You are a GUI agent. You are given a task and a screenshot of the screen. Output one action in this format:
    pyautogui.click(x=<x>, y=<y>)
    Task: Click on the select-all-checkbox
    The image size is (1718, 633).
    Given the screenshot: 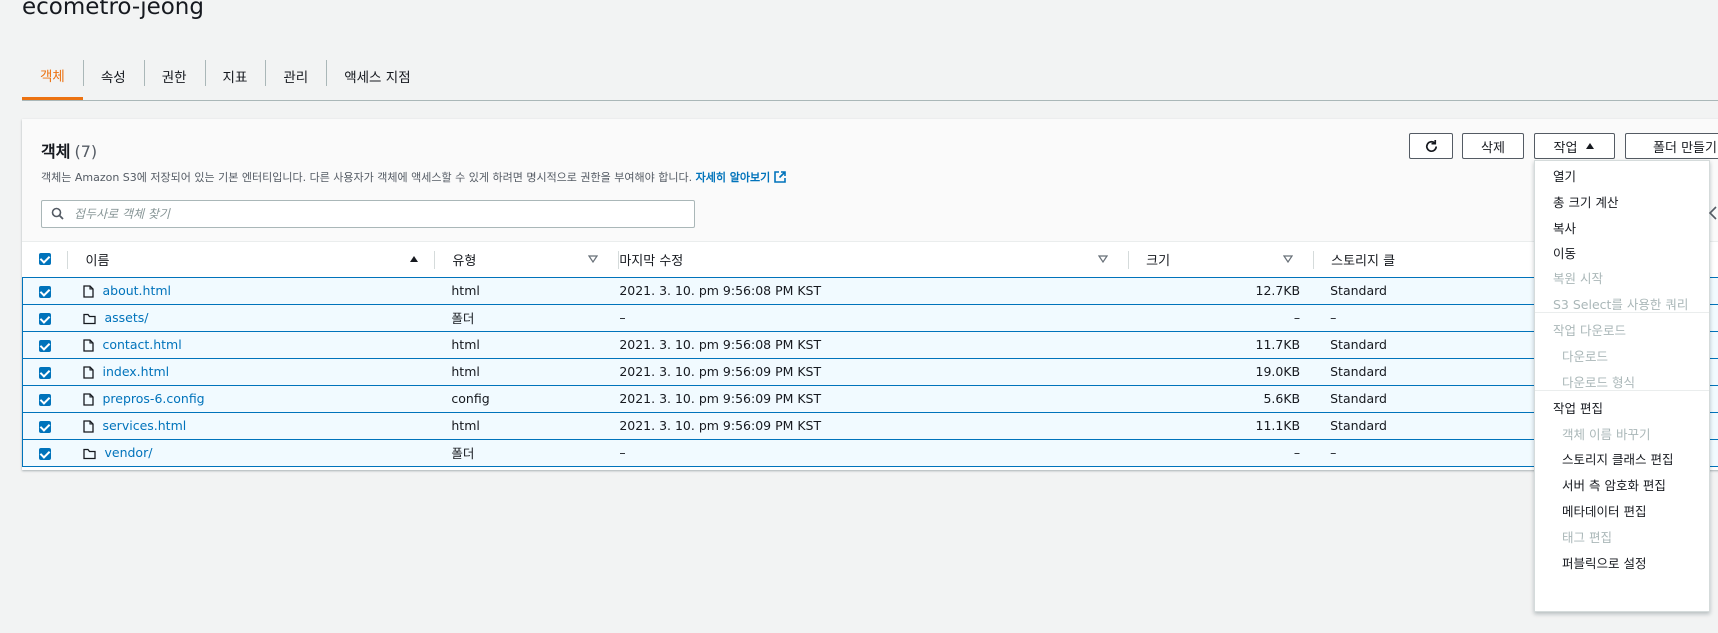 What is the action you would take?
    pyautogui.click(x=44, y=259)
    